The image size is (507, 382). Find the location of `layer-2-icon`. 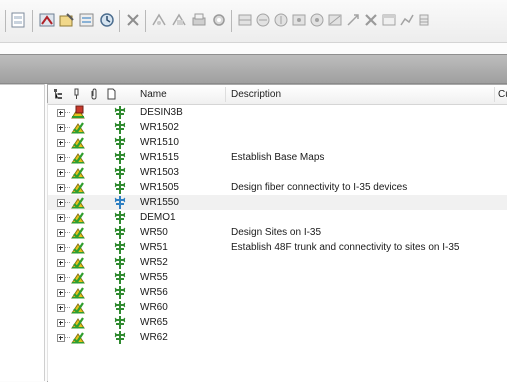

layer-2-icon is located at coordinates (263, 20).